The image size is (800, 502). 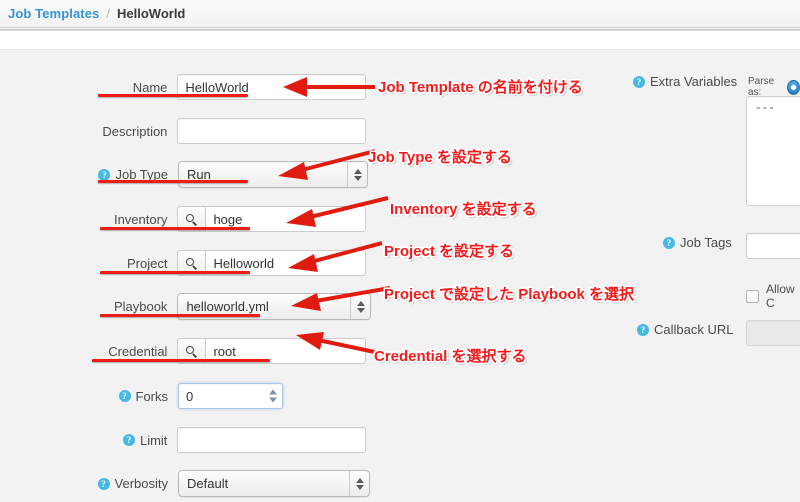 I want to click on label-limit: ? Limit, so click(x=131, y=440).